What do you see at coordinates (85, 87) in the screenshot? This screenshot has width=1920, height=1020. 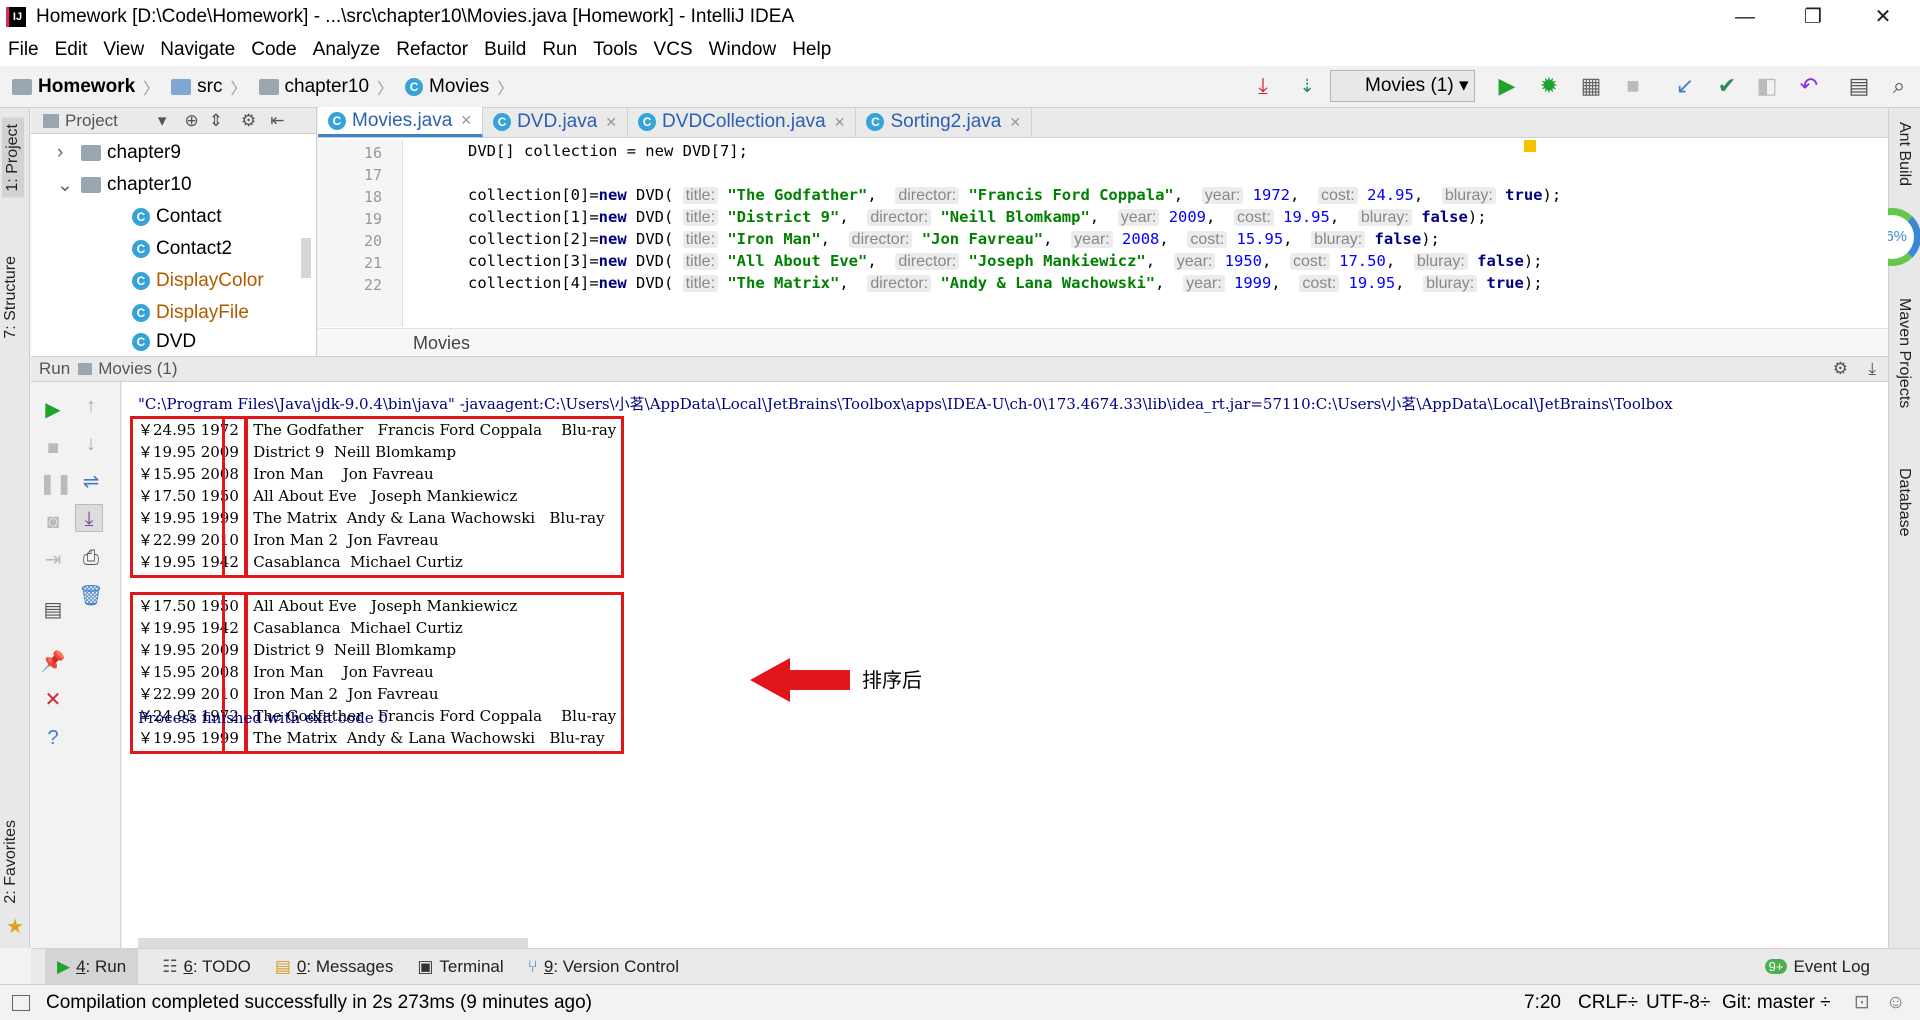 I see `breadcrumb-project: Homework 〉` at bounding box center [85, 87].